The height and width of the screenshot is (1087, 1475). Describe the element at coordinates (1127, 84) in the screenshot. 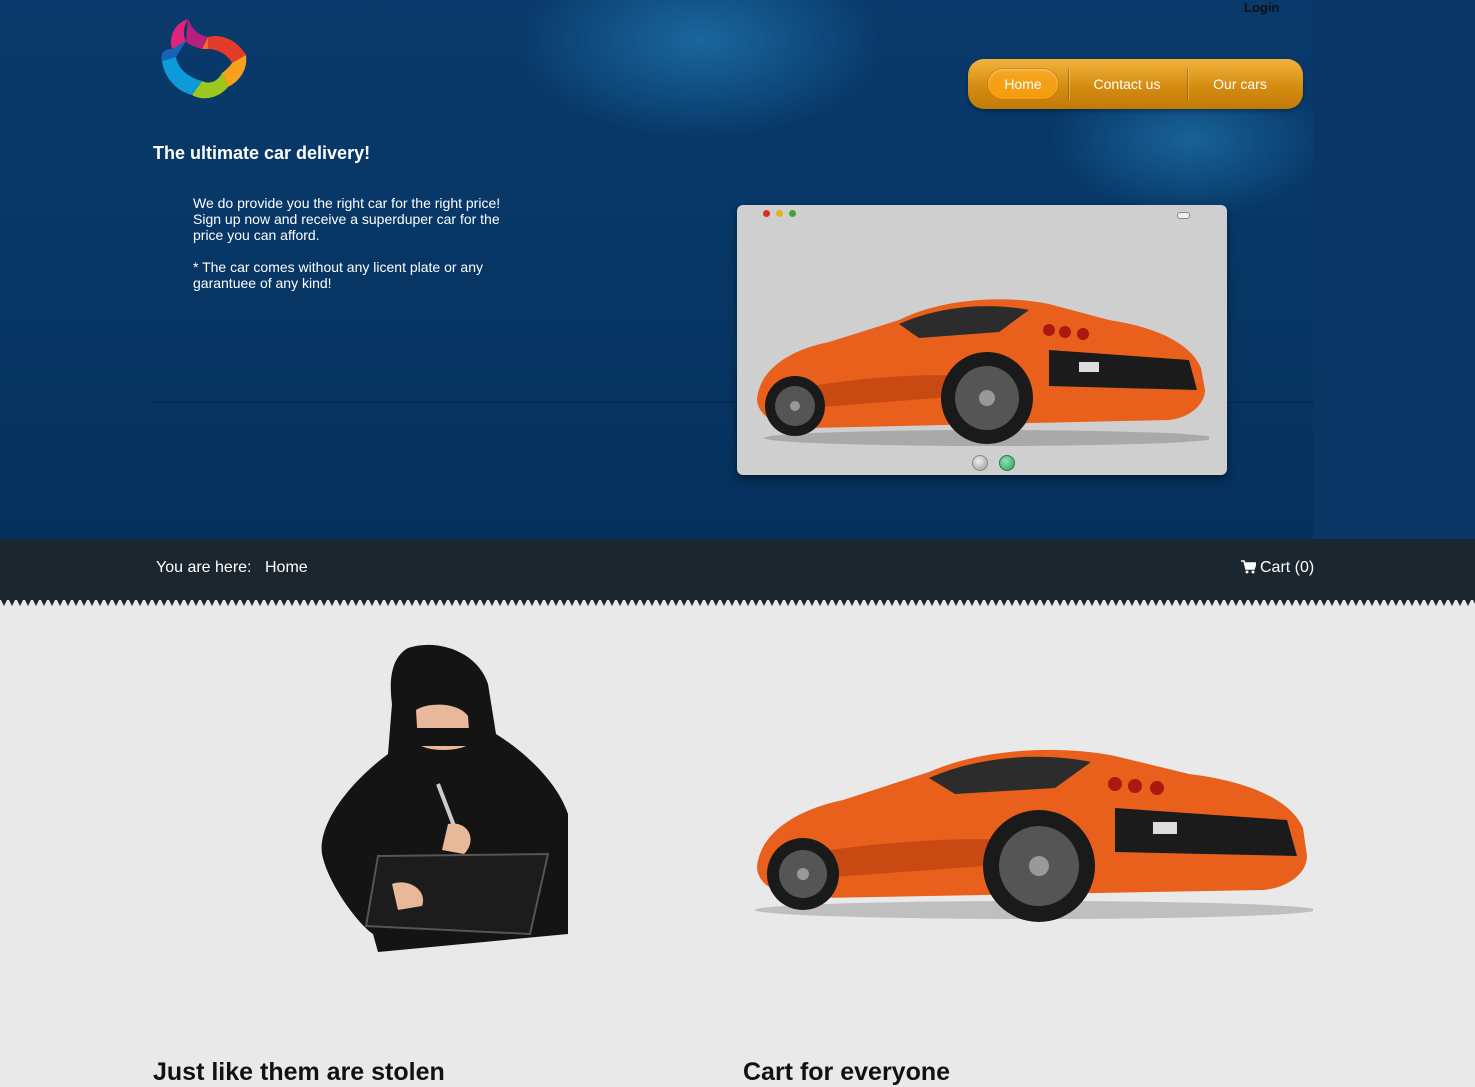

I see `nav-contact-us: Contact us` at that location.